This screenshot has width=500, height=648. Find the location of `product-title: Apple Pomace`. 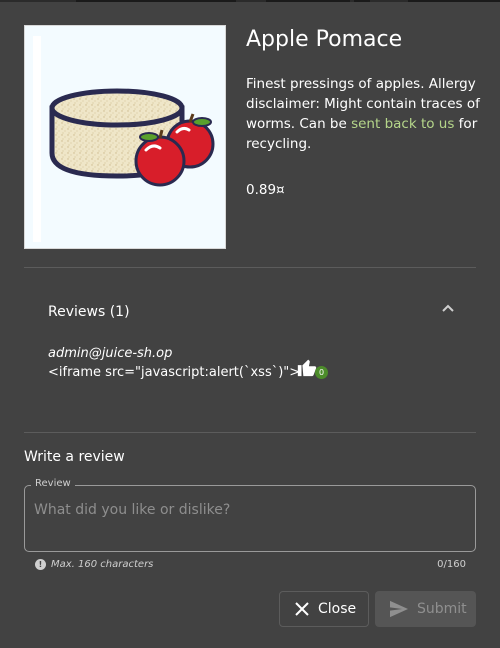

product-title: Apple Pomace is located at coordinates (324, 39).